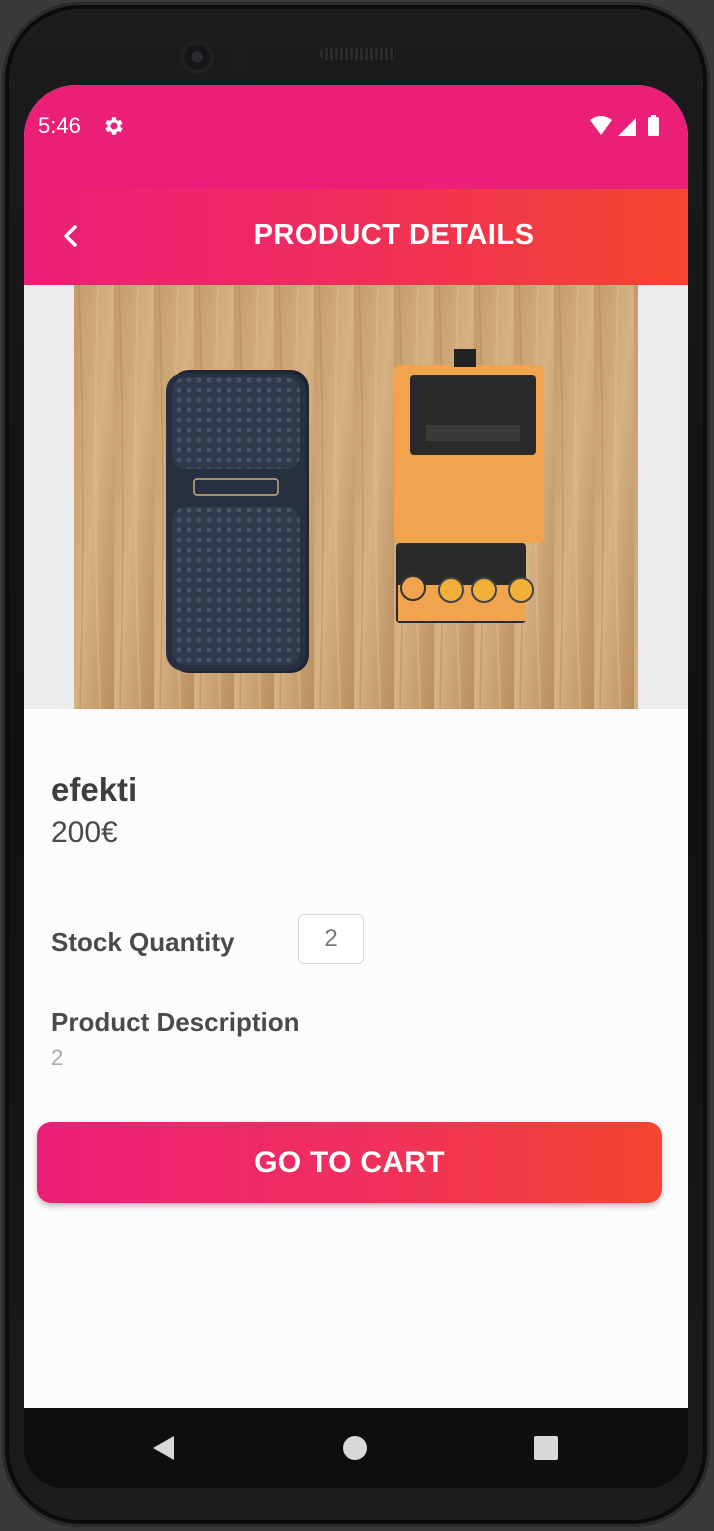 The image size is (714, 1531). Describe the element at coordinates (84, 832) in the screenshot. I see `product-price: 200€` at that location.